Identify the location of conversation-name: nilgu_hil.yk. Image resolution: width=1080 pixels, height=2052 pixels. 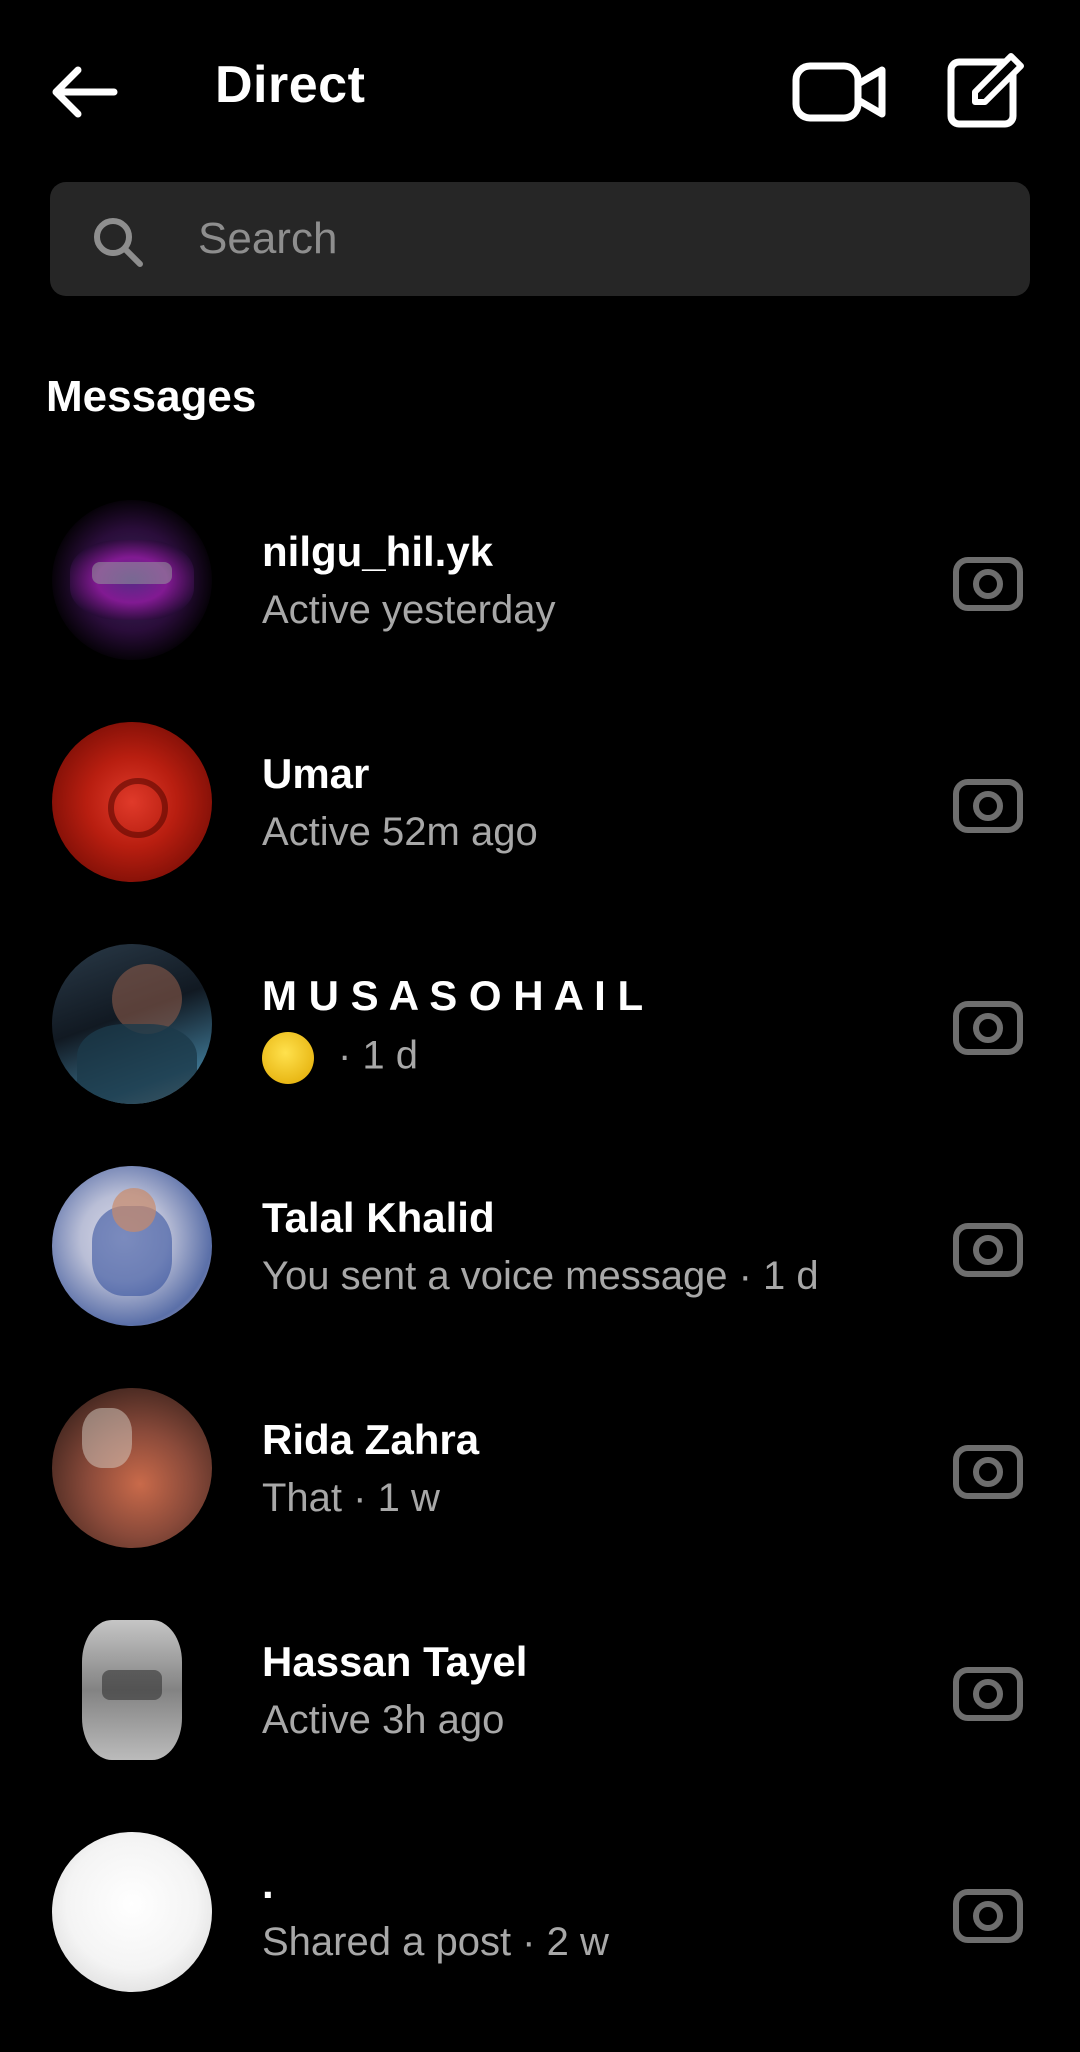
(378, 551).